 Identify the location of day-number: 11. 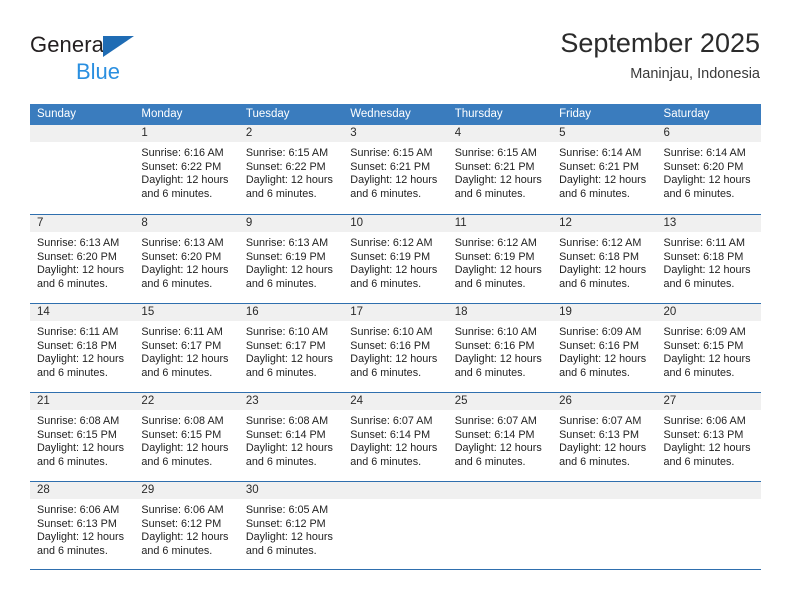
(500, 223).